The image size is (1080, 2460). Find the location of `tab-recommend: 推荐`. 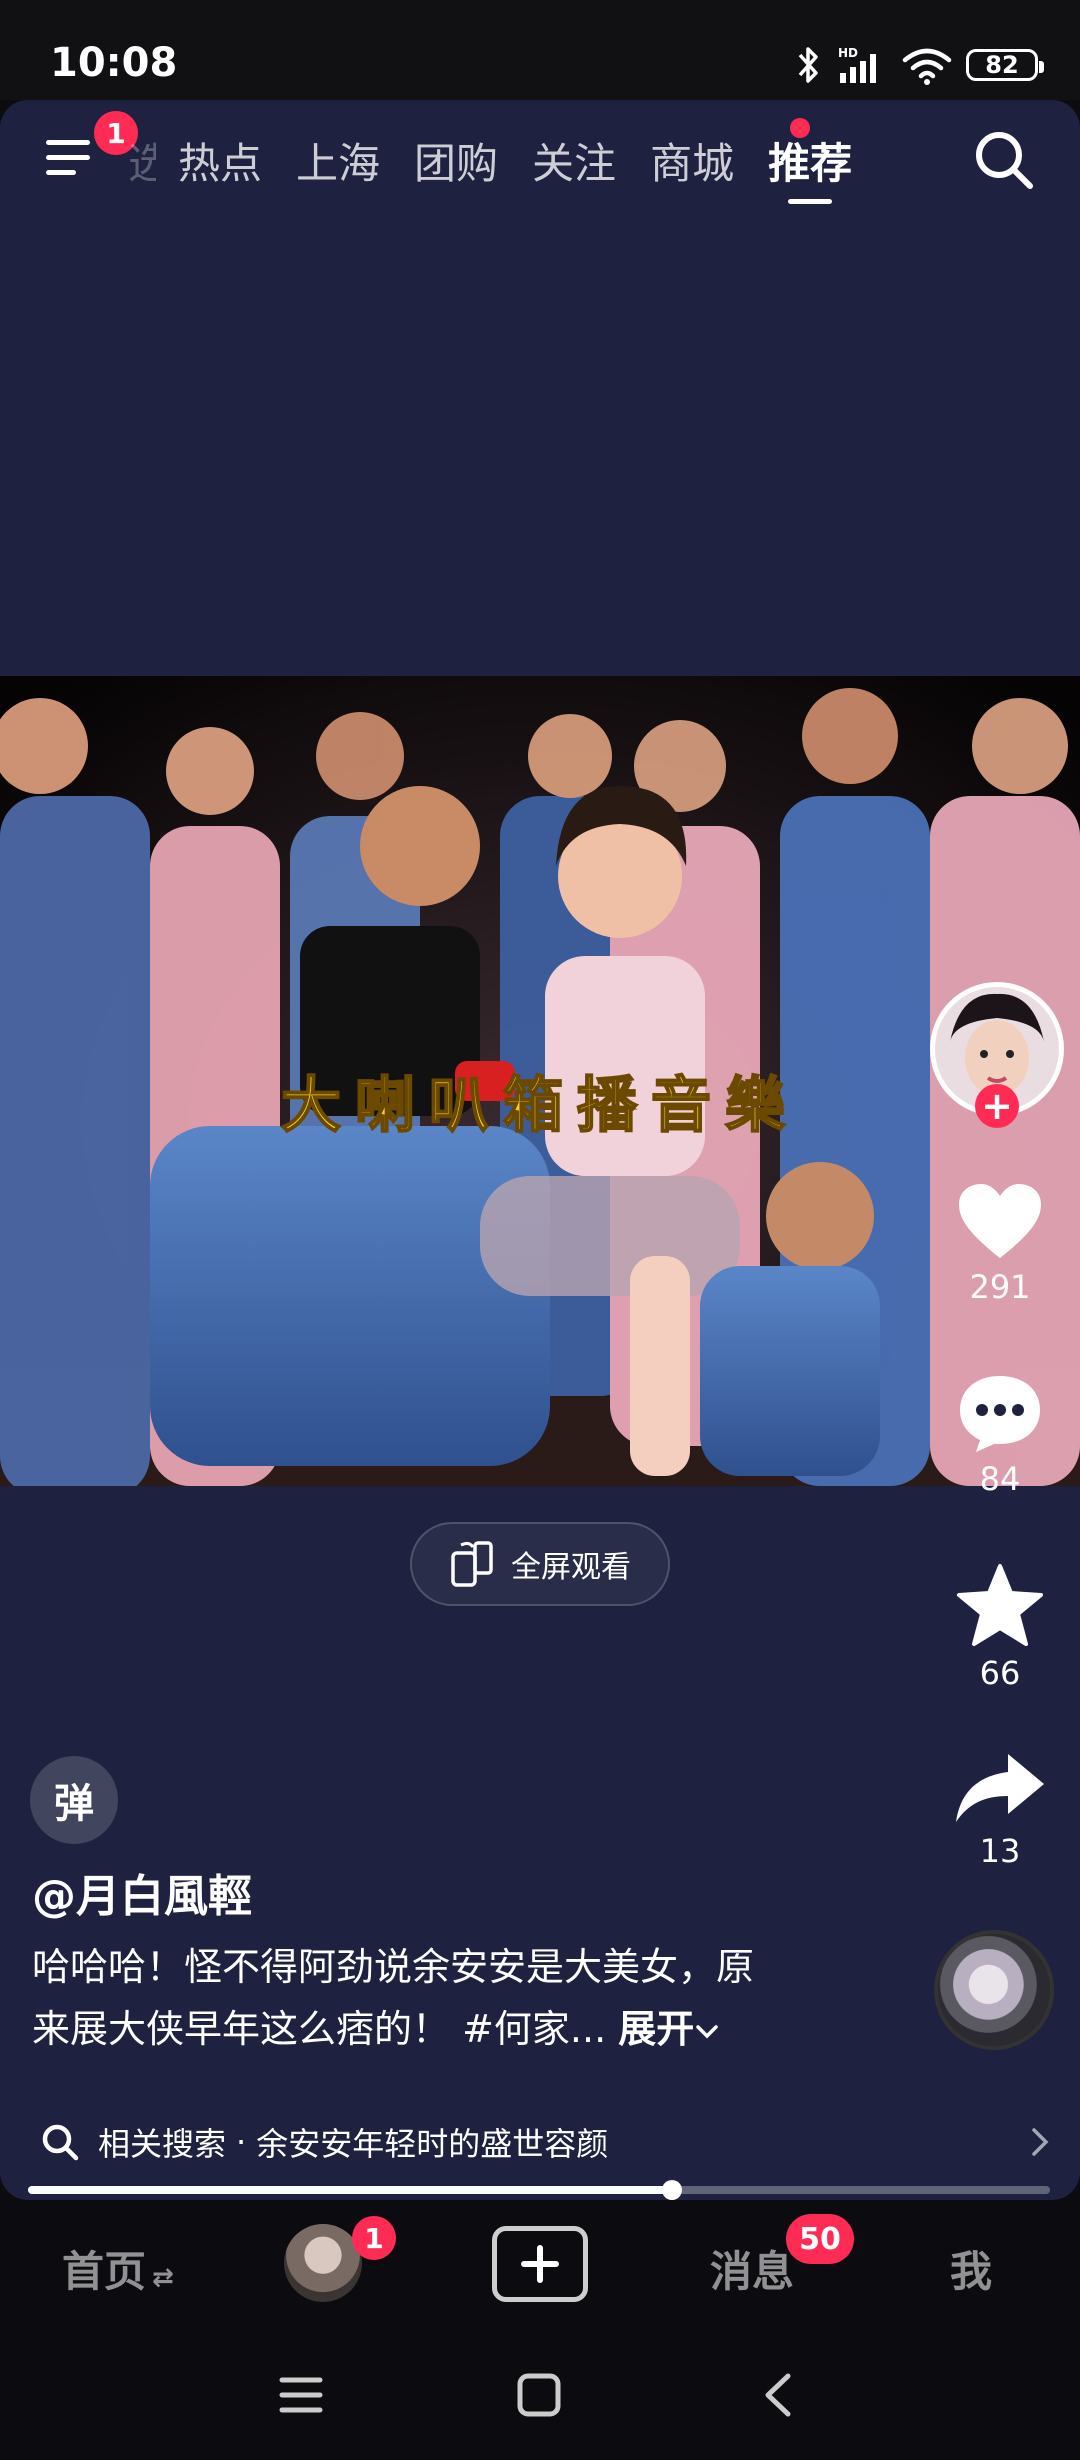

tab-recommend: 推荐 is located at coordinates (810, 167).